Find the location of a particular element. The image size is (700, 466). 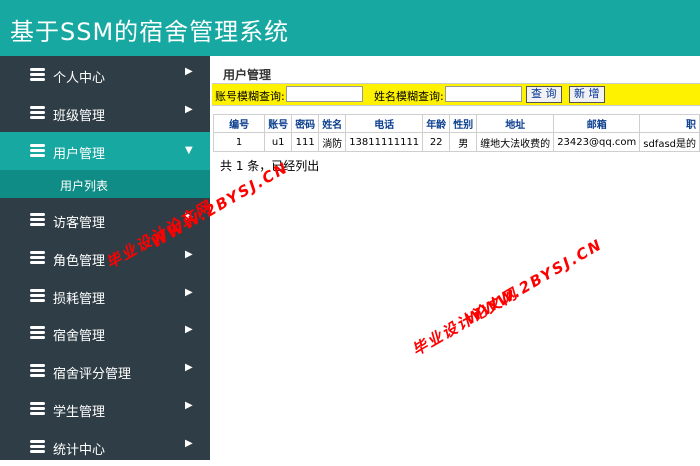

column-header-address: 地址 is located at coordinates (515, 123).